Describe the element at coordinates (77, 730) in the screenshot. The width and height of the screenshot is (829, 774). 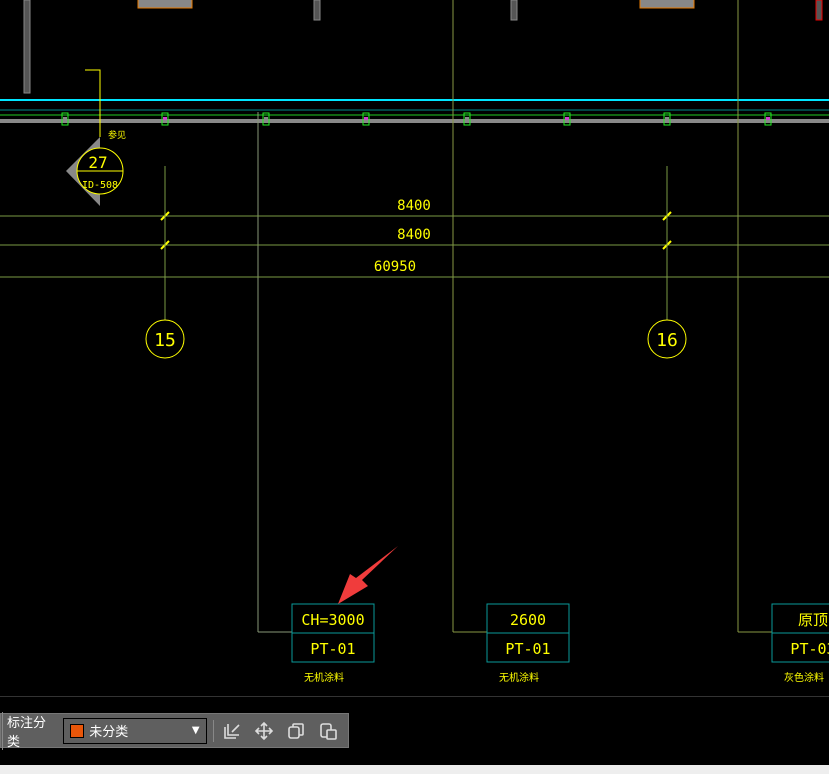
I see `category-color-swatch` at that location.